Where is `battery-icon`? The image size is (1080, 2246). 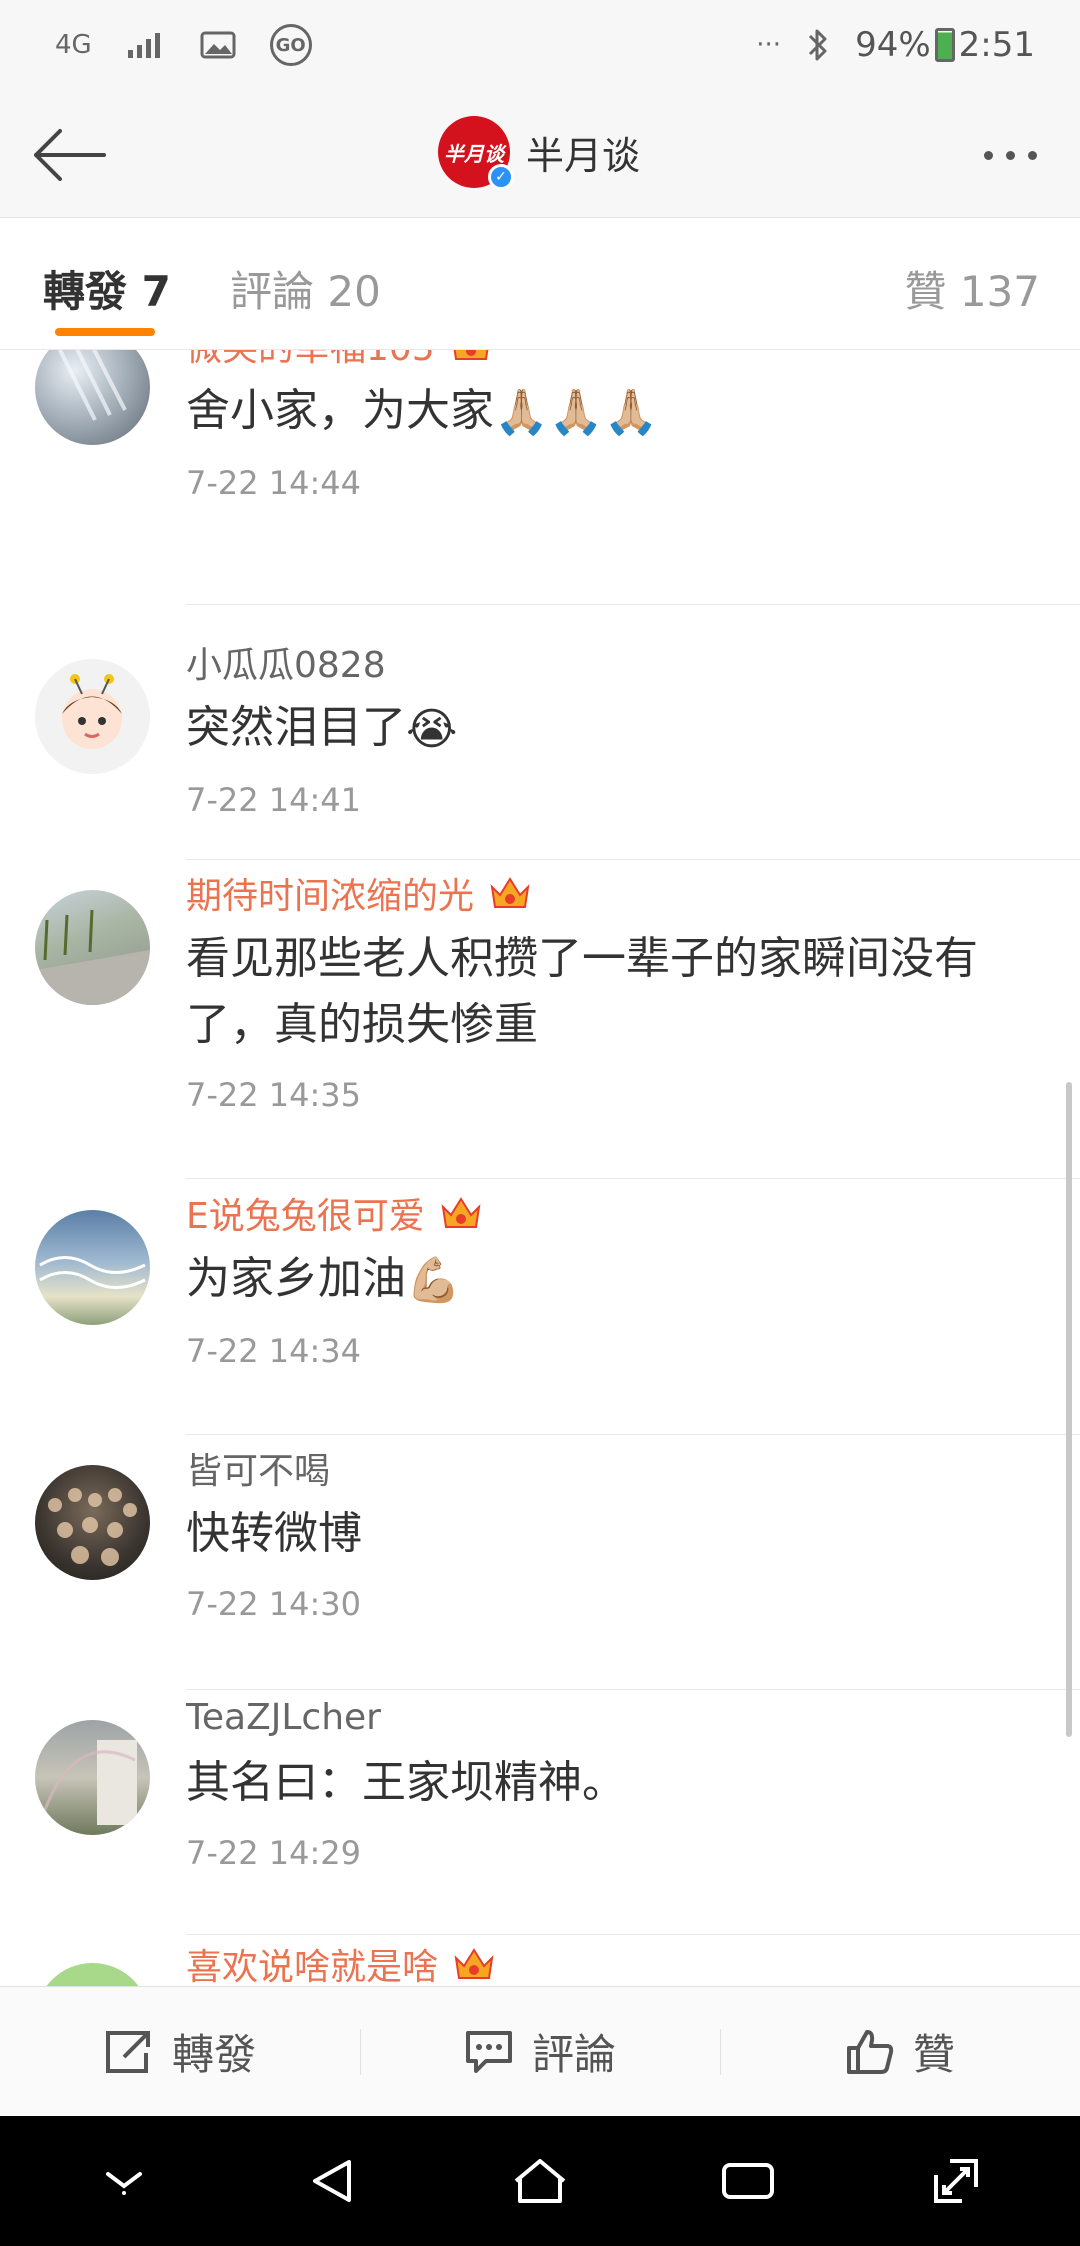
battery-icon is located at coordinates (944, 45).